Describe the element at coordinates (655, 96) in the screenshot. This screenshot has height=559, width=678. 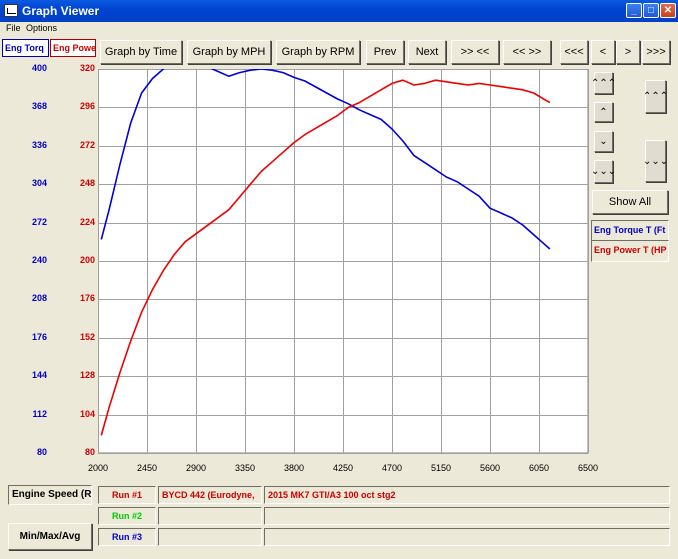
I see `scroll-up-fast-right-button: ⌃⌃⌃` at that location.